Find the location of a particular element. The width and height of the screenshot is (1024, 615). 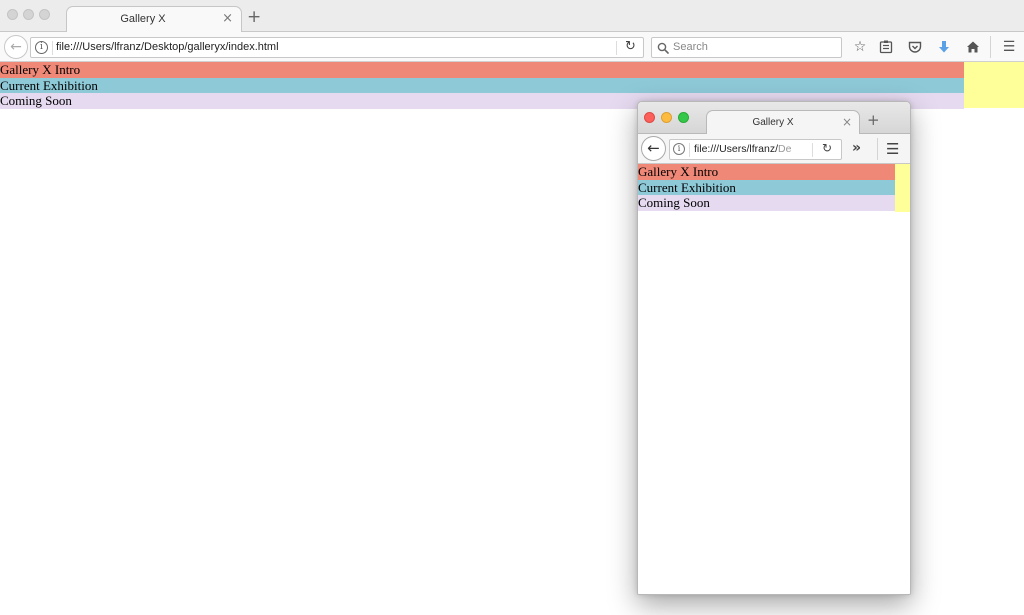

back-button: ← is located at coordinates (16, 47).